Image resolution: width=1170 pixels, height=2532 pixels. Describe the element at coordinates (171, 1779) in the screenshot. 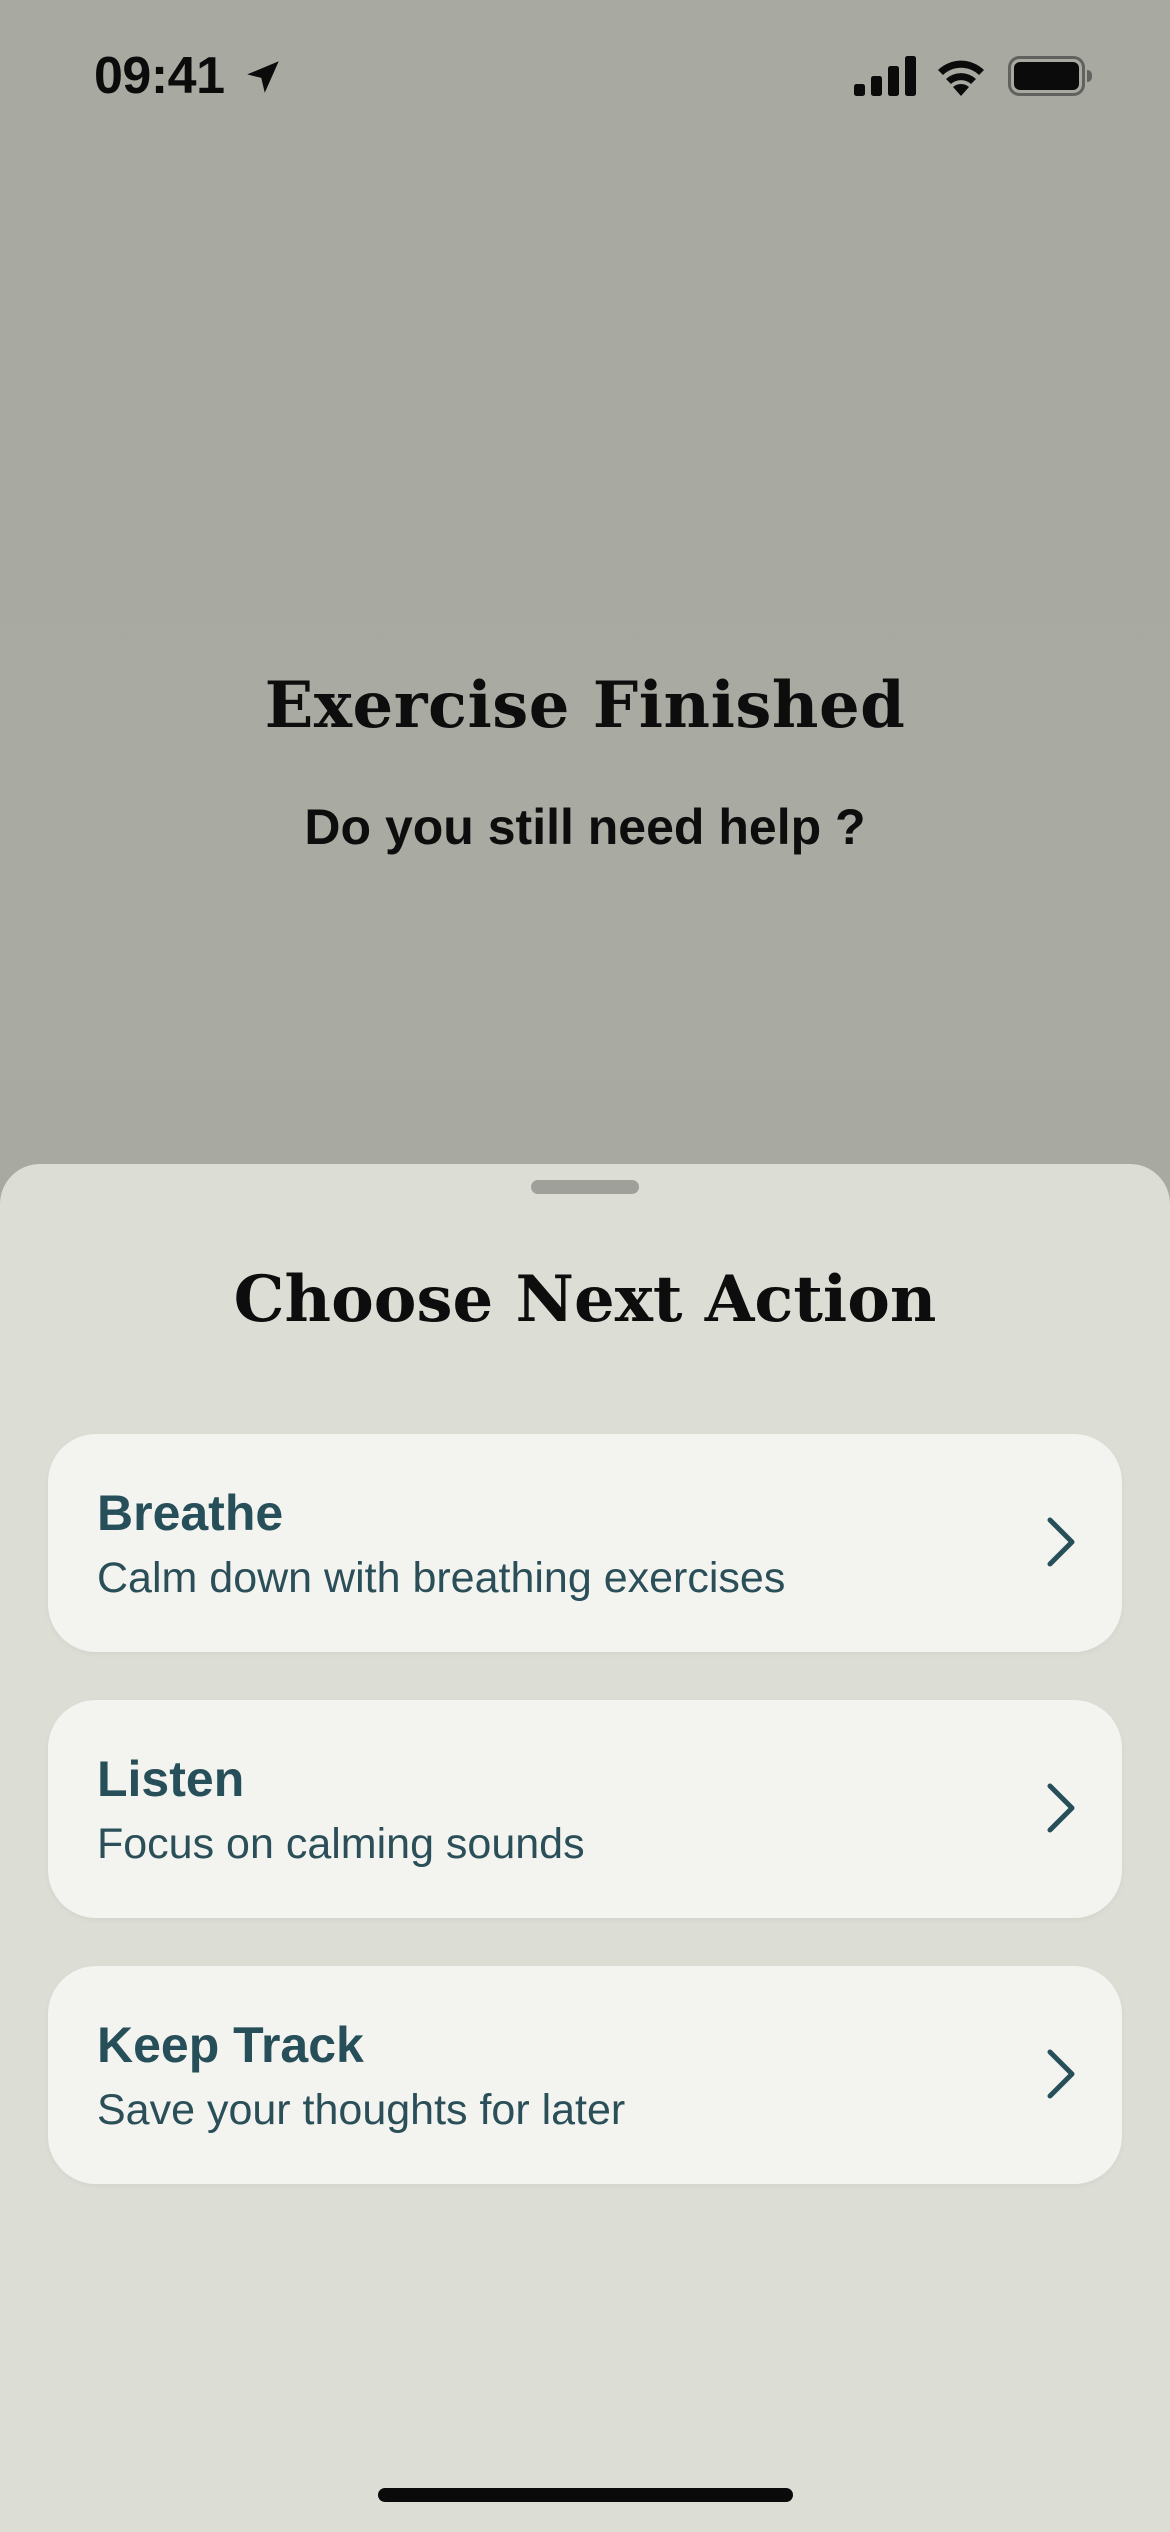

I see `action-title: Listen` at that location.